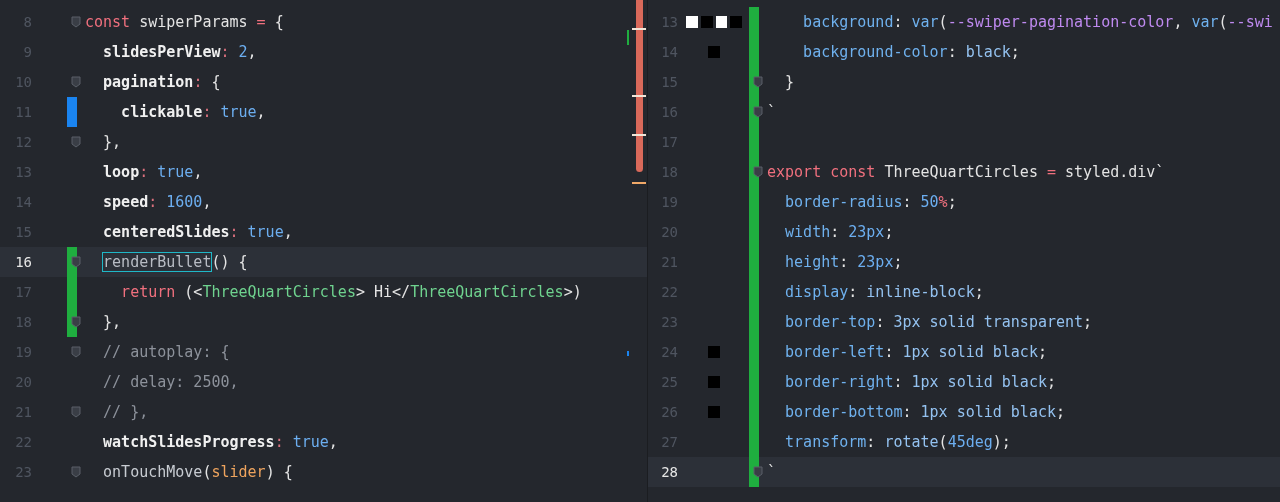 This screenshot has width=1280, height=502. What do you see at coordinates (1037, 22) in the screenshot?
I see `code-line: background: var(--swiper-pagination-color, var(--swi` at bounding box center [1037, 22].